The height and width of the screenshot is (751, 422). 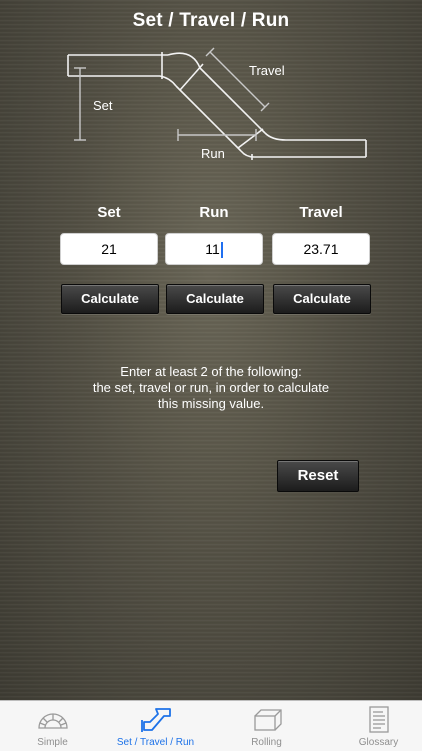 What do you see at coordinates (156, 720) in the screenshot?
I see `pipe-offset-icon` at bounding box center [156, 720].